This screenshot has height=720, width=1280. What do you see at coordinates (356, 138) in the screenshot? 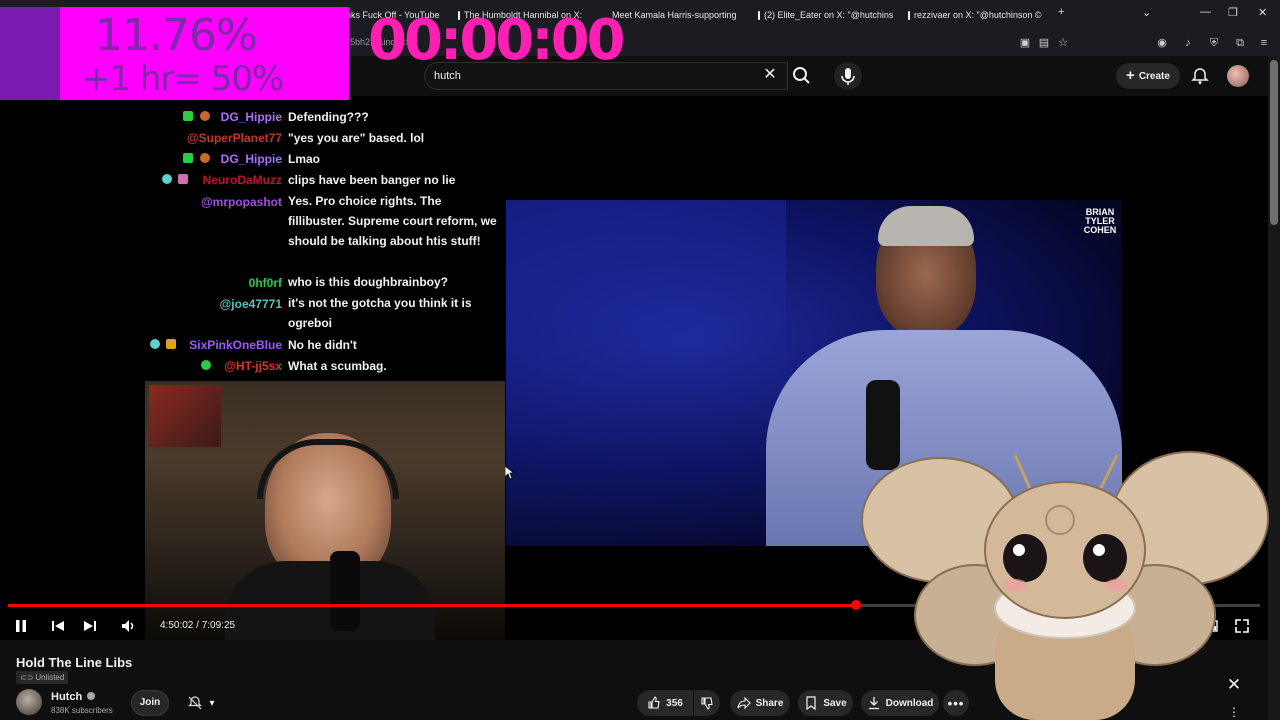
I see `chat-message: "yes you are" based. lol` at bounding box center [356, 138].